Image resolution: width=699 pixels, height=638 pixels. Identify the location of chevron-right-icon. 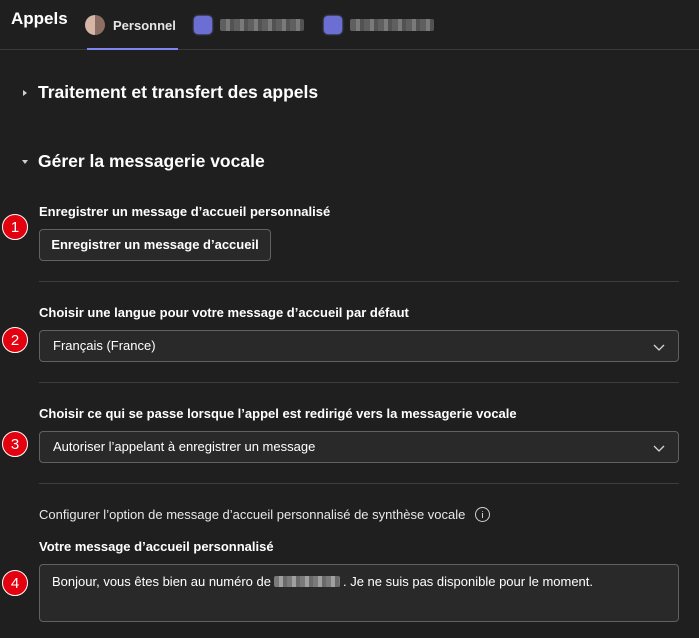
(25, 92).